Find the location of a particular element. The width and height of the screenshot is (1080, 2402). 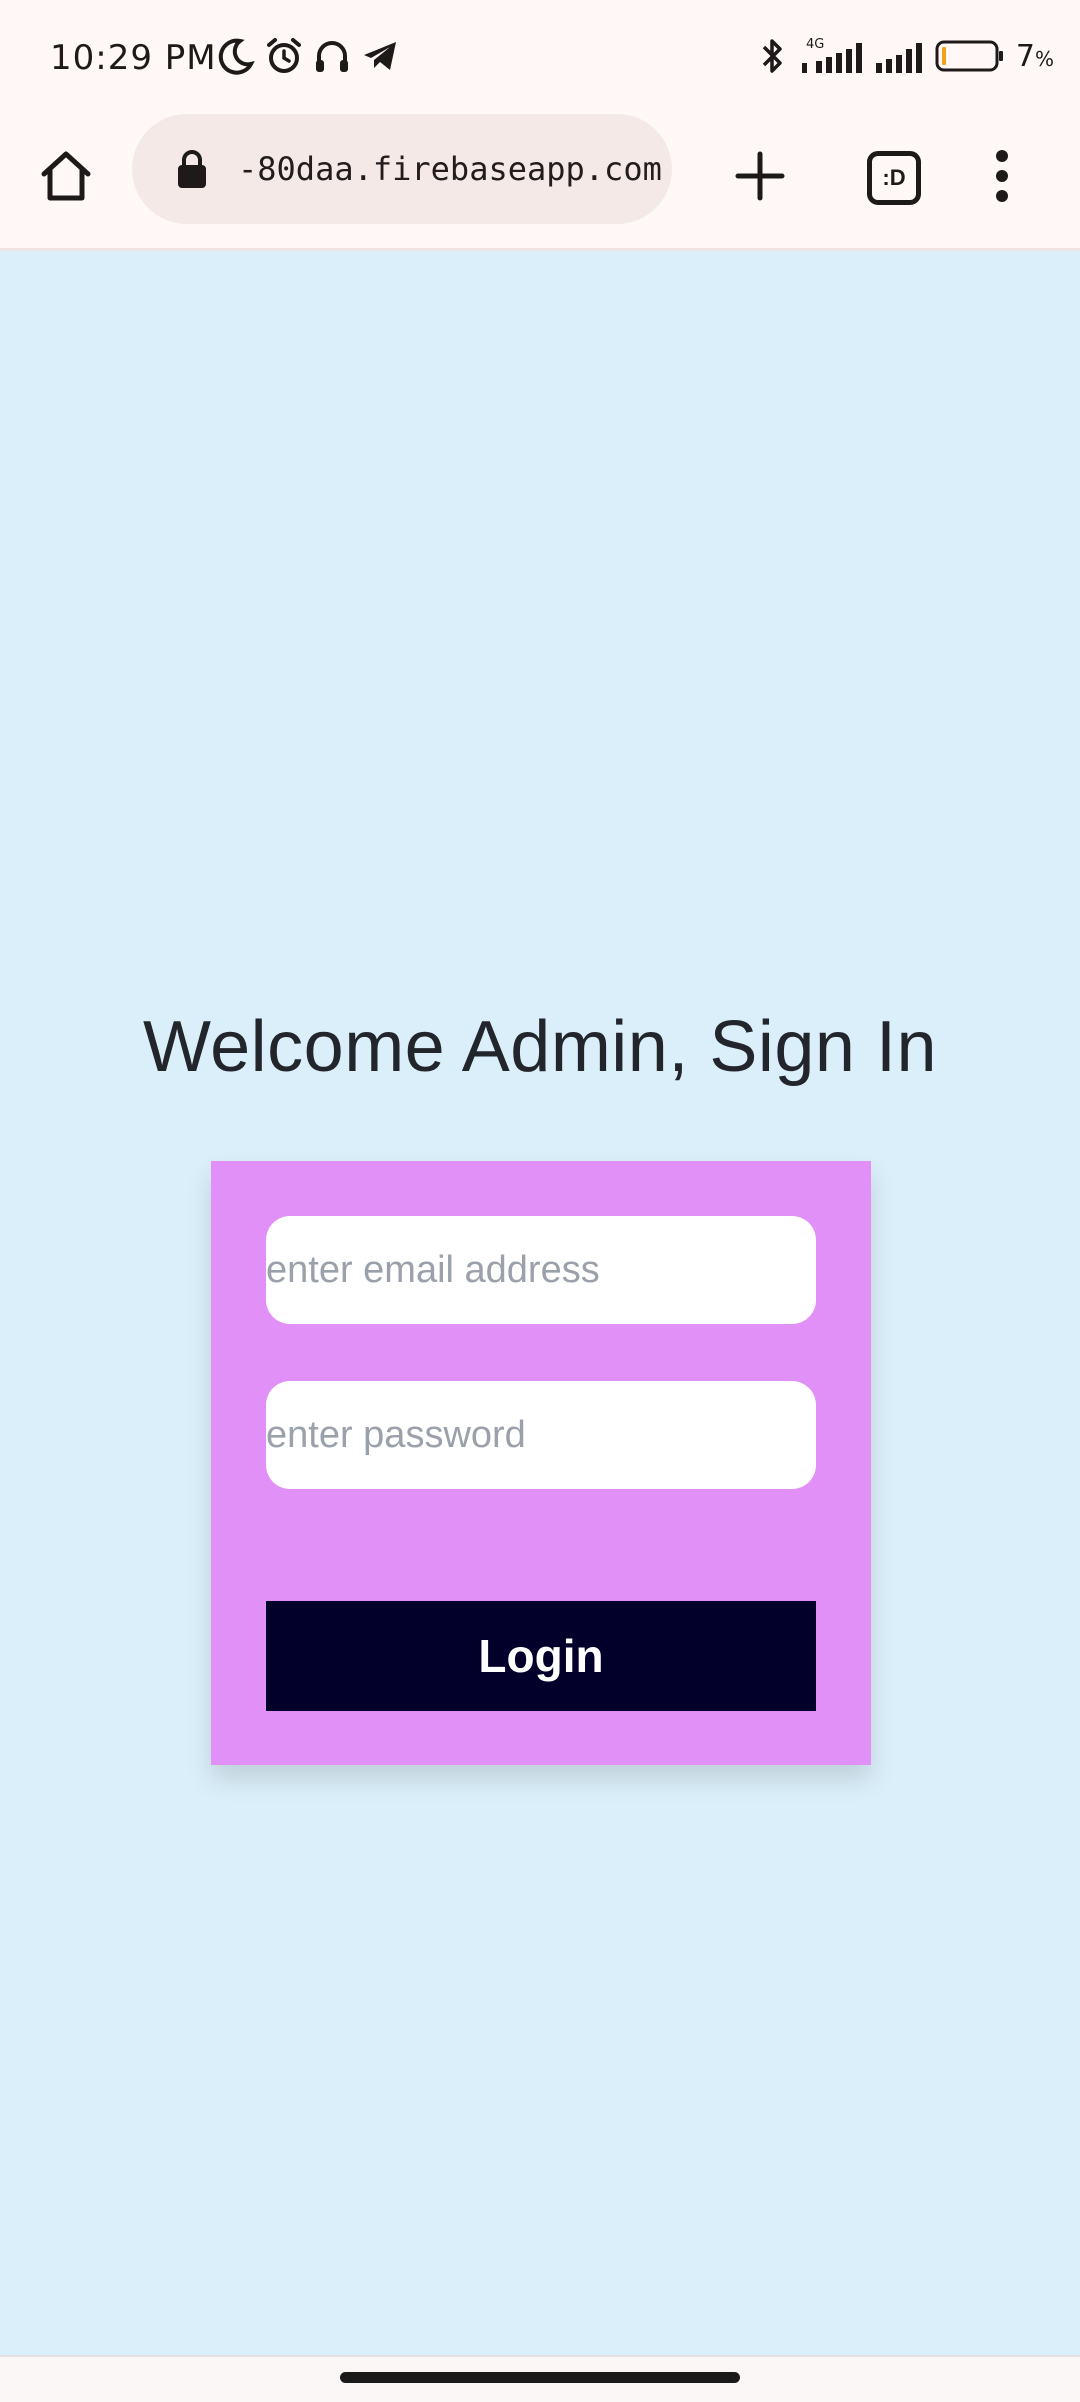

status-time: 10:29 PM is located at coordinates (133, 58).